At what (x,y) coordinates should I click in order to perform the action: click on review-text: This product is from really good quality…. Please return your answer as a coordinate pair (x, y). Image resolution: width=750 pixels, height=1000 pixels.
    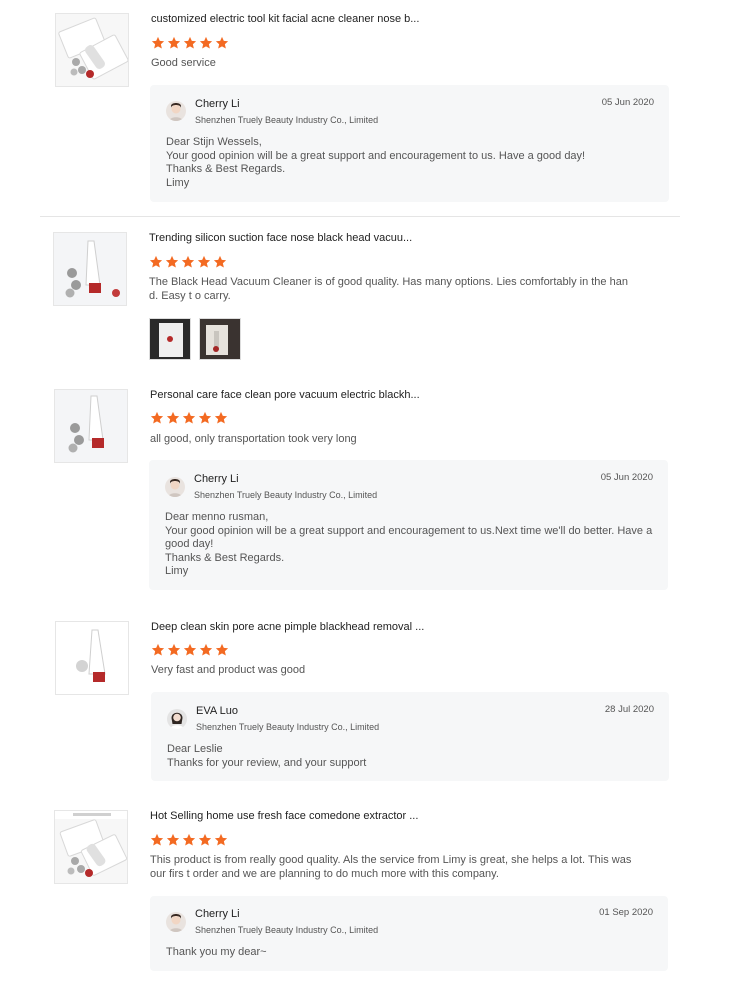
    Looking at the image, I should click on (391, 867).